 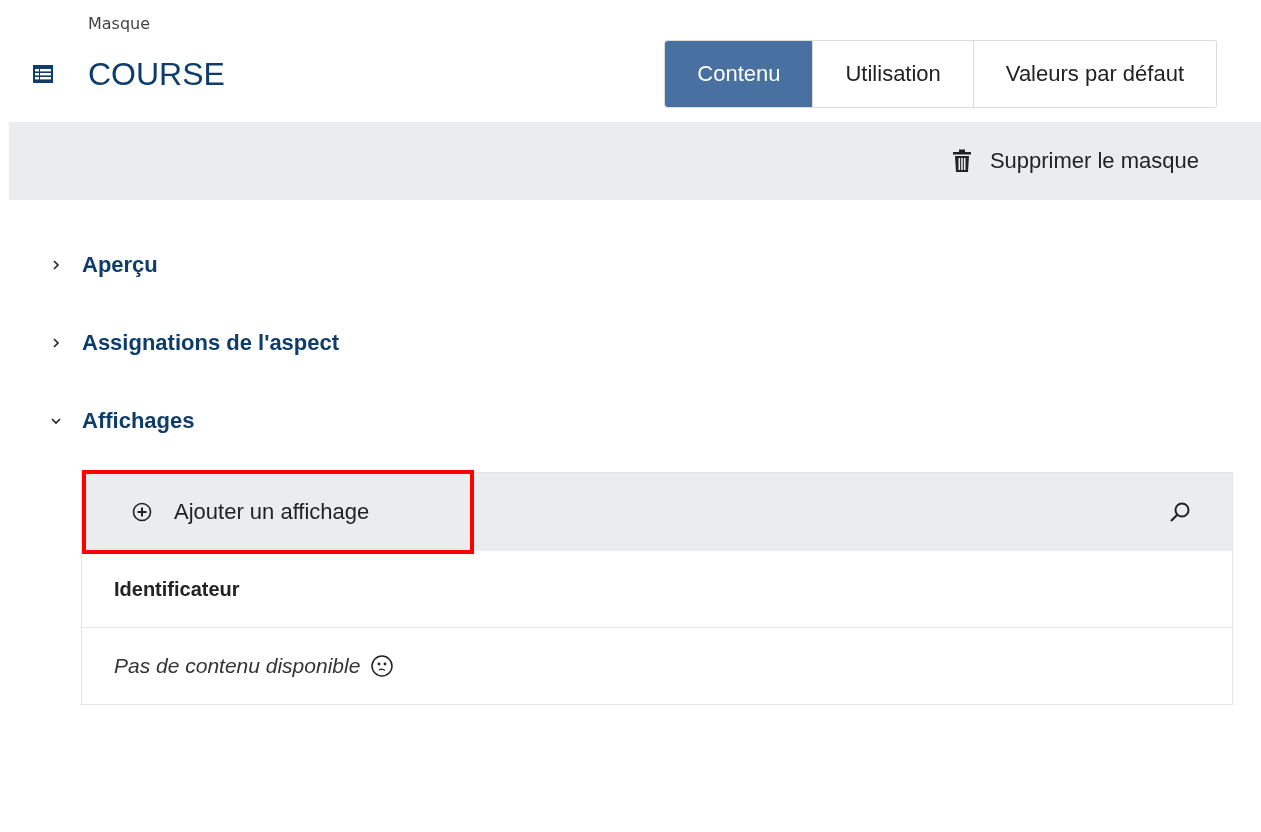 I want to click on section-toggle: Aperçu, so click(x=104, y=265).